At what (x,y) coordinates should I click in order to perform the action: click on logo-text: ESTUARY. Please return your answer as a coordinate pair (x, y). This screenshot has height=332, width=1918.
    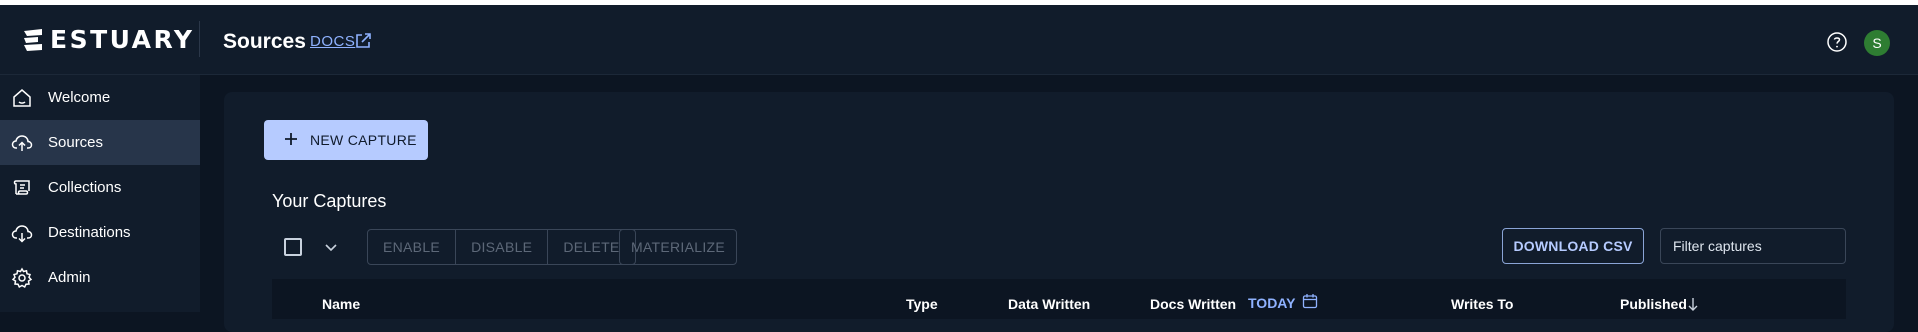
    Looking at the image, I should click on (122, 39).